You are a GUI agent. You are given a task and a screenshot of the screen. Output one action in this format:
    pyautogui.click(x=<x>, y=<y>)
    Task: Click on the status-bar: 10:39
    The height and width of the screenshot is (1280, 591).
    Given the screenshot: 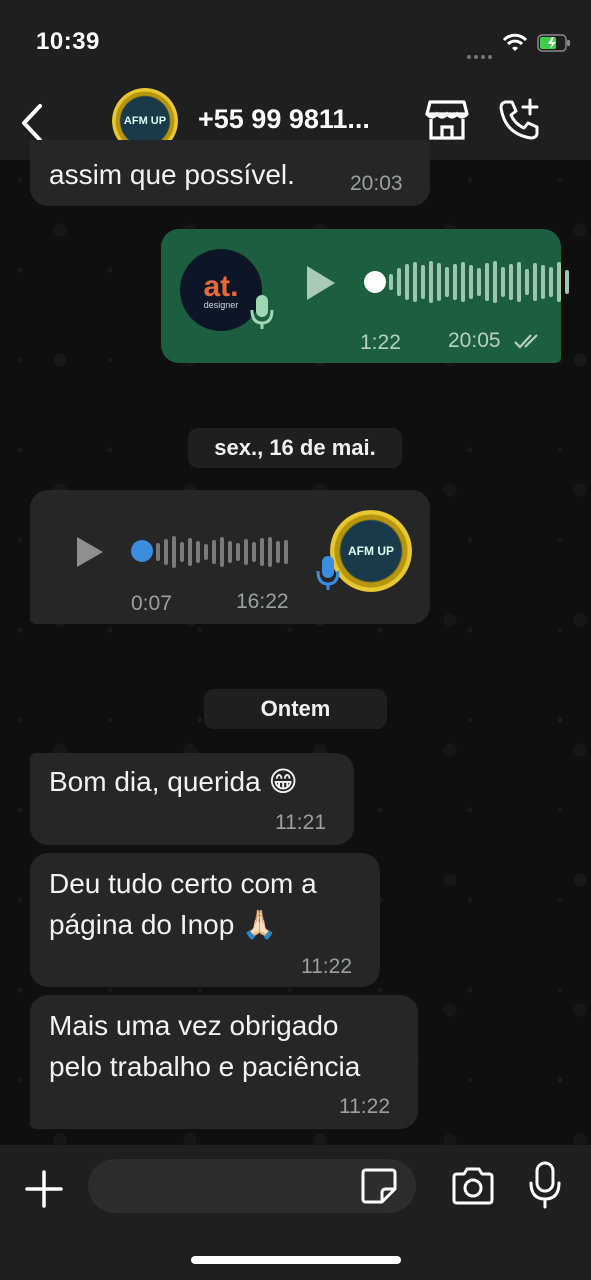 What is the action you would take?
    pyautogui.click(x=295, y=44)
    